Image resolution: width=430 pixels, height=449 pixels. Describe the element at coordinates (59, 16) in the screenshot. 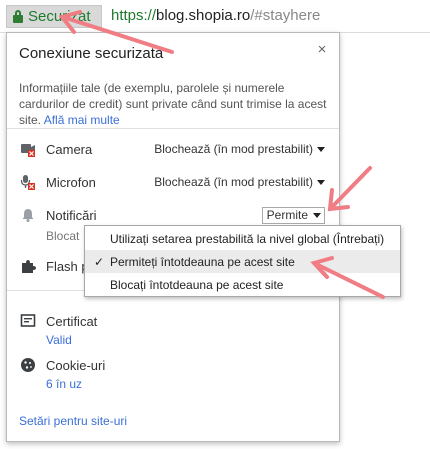

I see `secure-label: Securizat` at that location.